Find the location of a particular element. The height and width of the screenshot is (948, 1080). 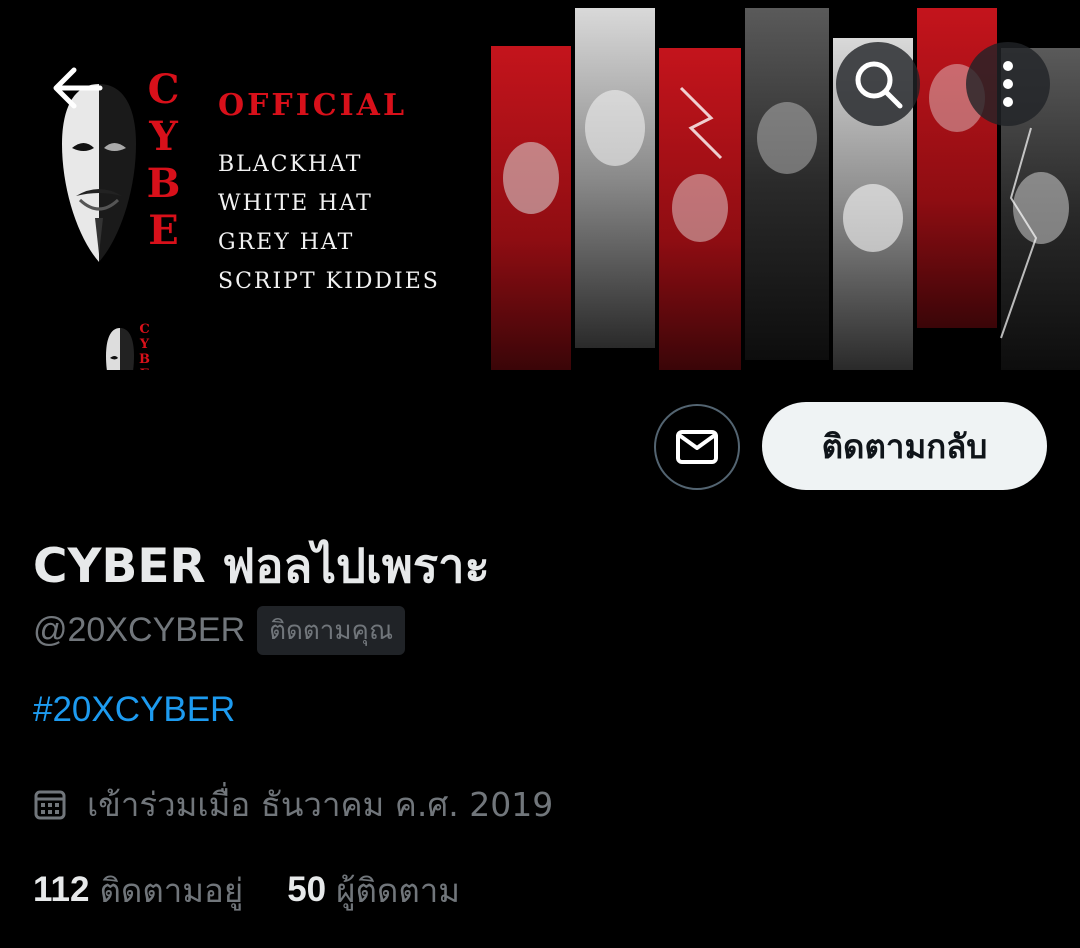

followers-count: 50 is located at coordinates (307, 889).